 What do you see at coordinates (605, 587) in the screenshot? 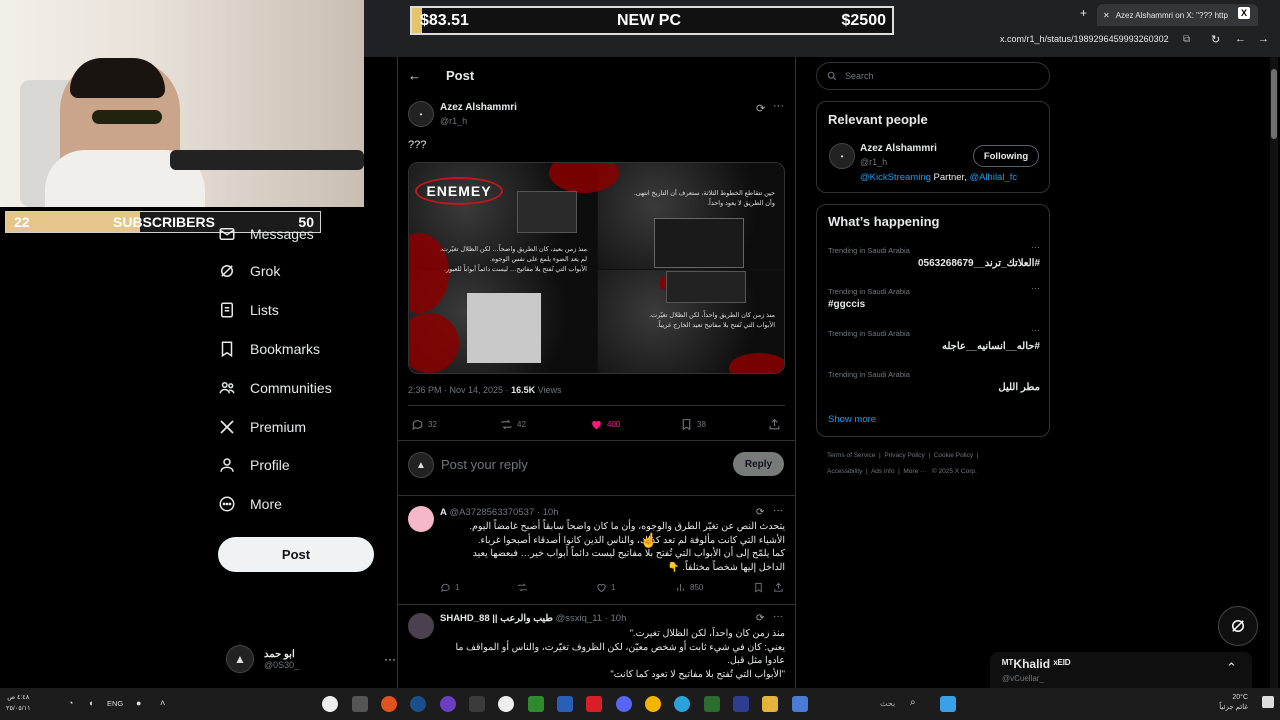
I see `like-action: 1` at bounding box center [605, 587].